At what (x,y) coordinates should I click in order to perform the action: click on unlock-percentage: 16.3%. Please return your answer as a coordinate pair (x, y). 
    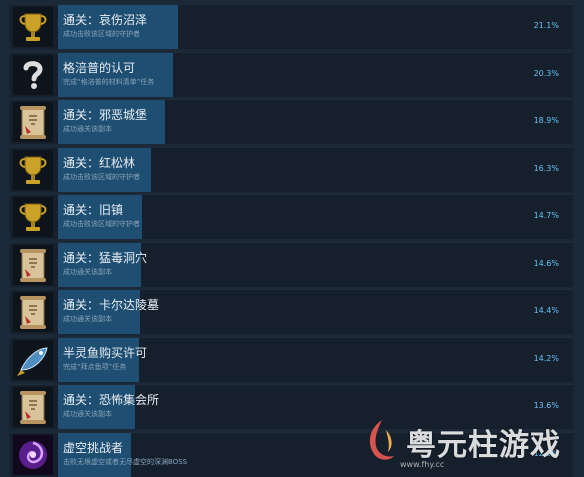
    Looking at the image, I should click on (546, 168).